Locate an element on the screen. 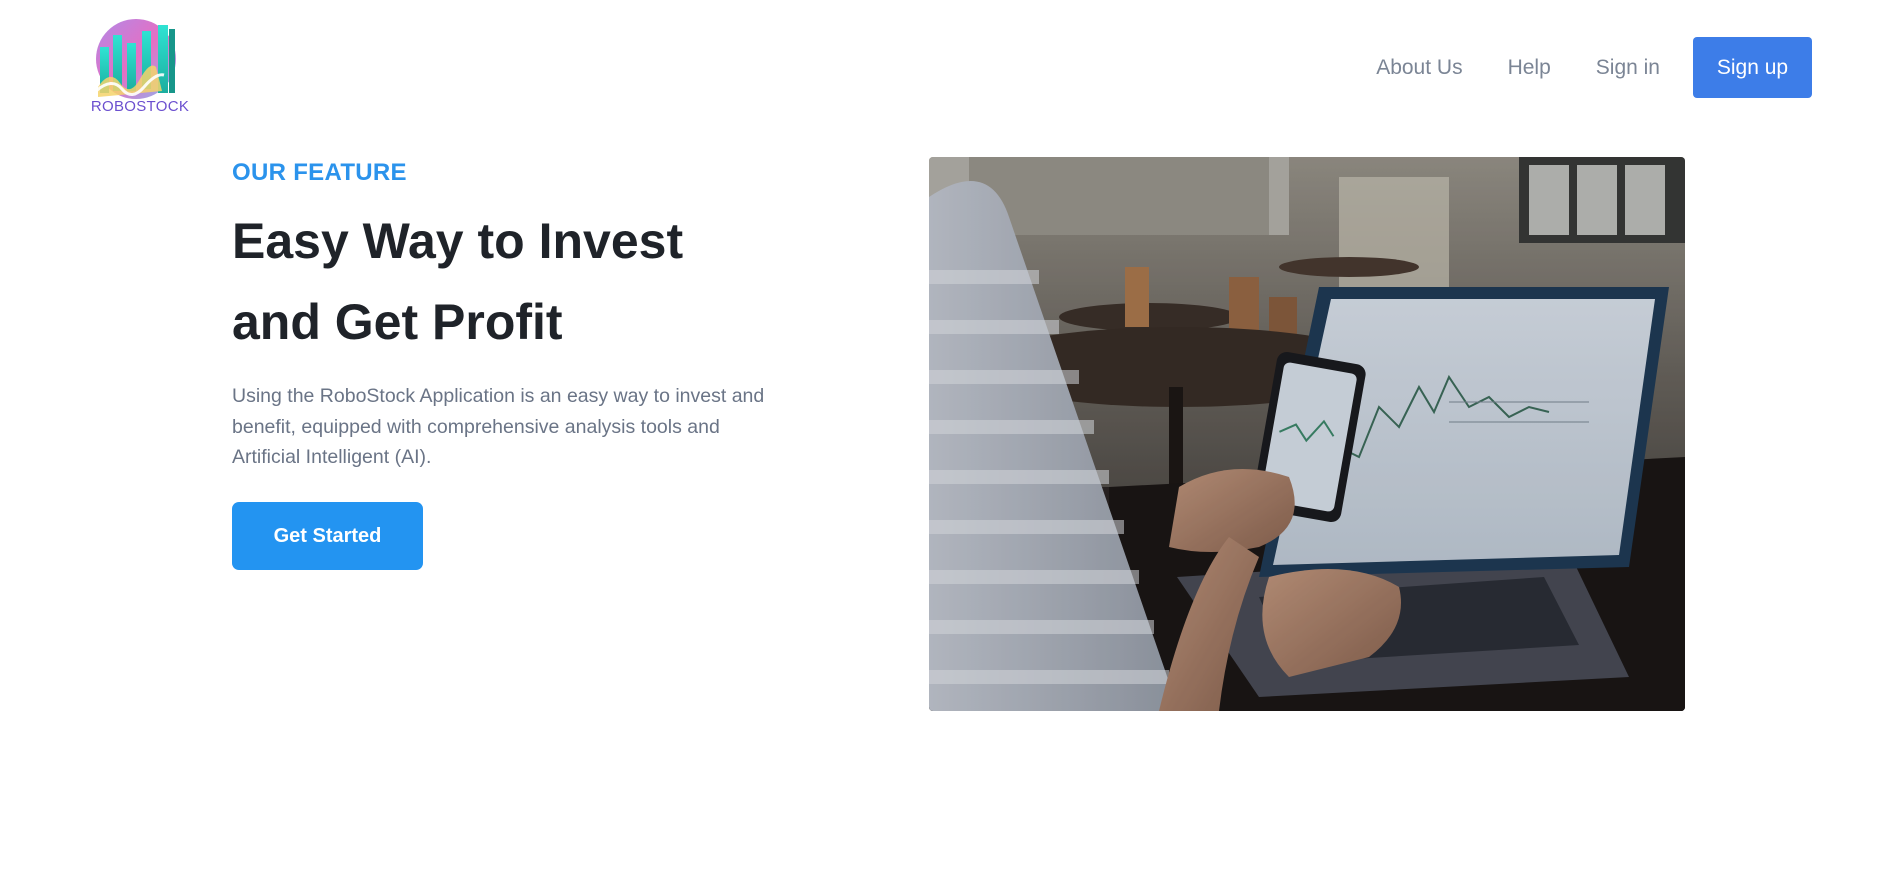 Image resolution: width=1897 pixels, height=879 pixels. nav-about-us: About Us is located at coordinates (1419, 67).